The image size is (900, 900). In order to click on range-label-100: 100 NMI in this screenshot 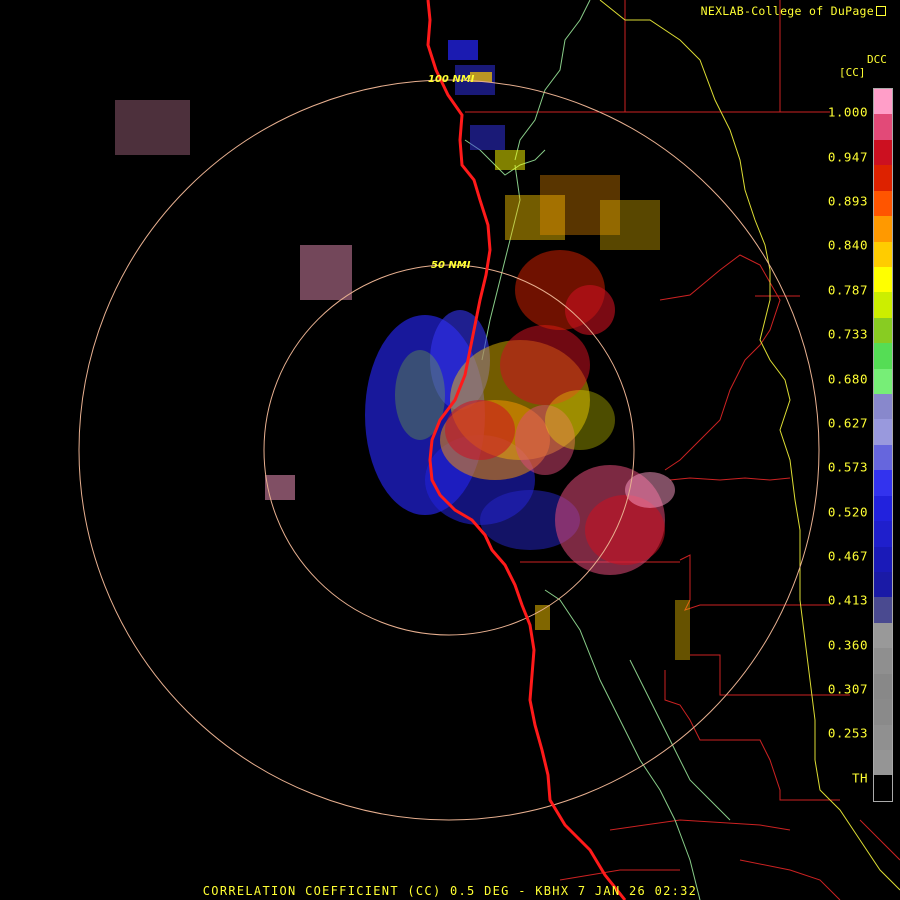, I will do `click(451, 79)`.